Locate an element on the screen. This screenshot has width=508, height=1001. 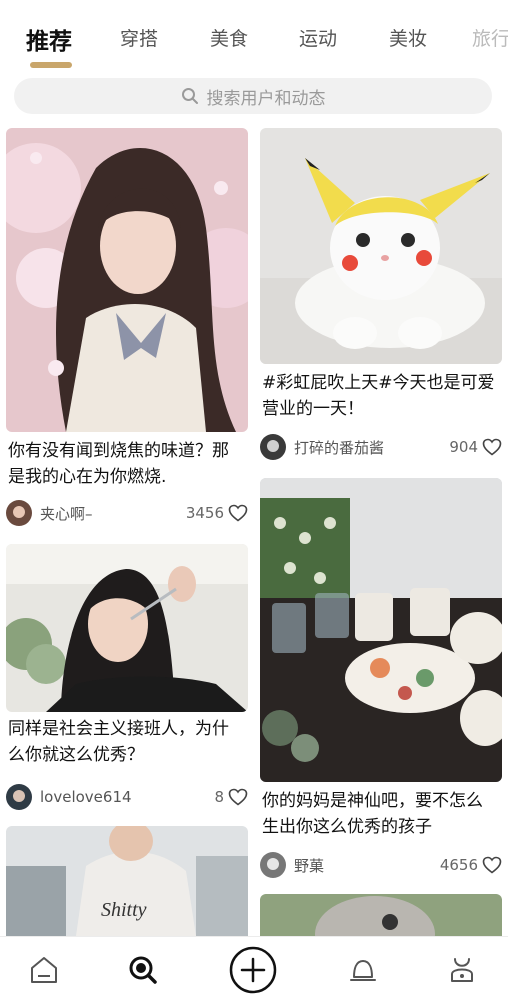
nav-discover is located at coordinates (143, 969).